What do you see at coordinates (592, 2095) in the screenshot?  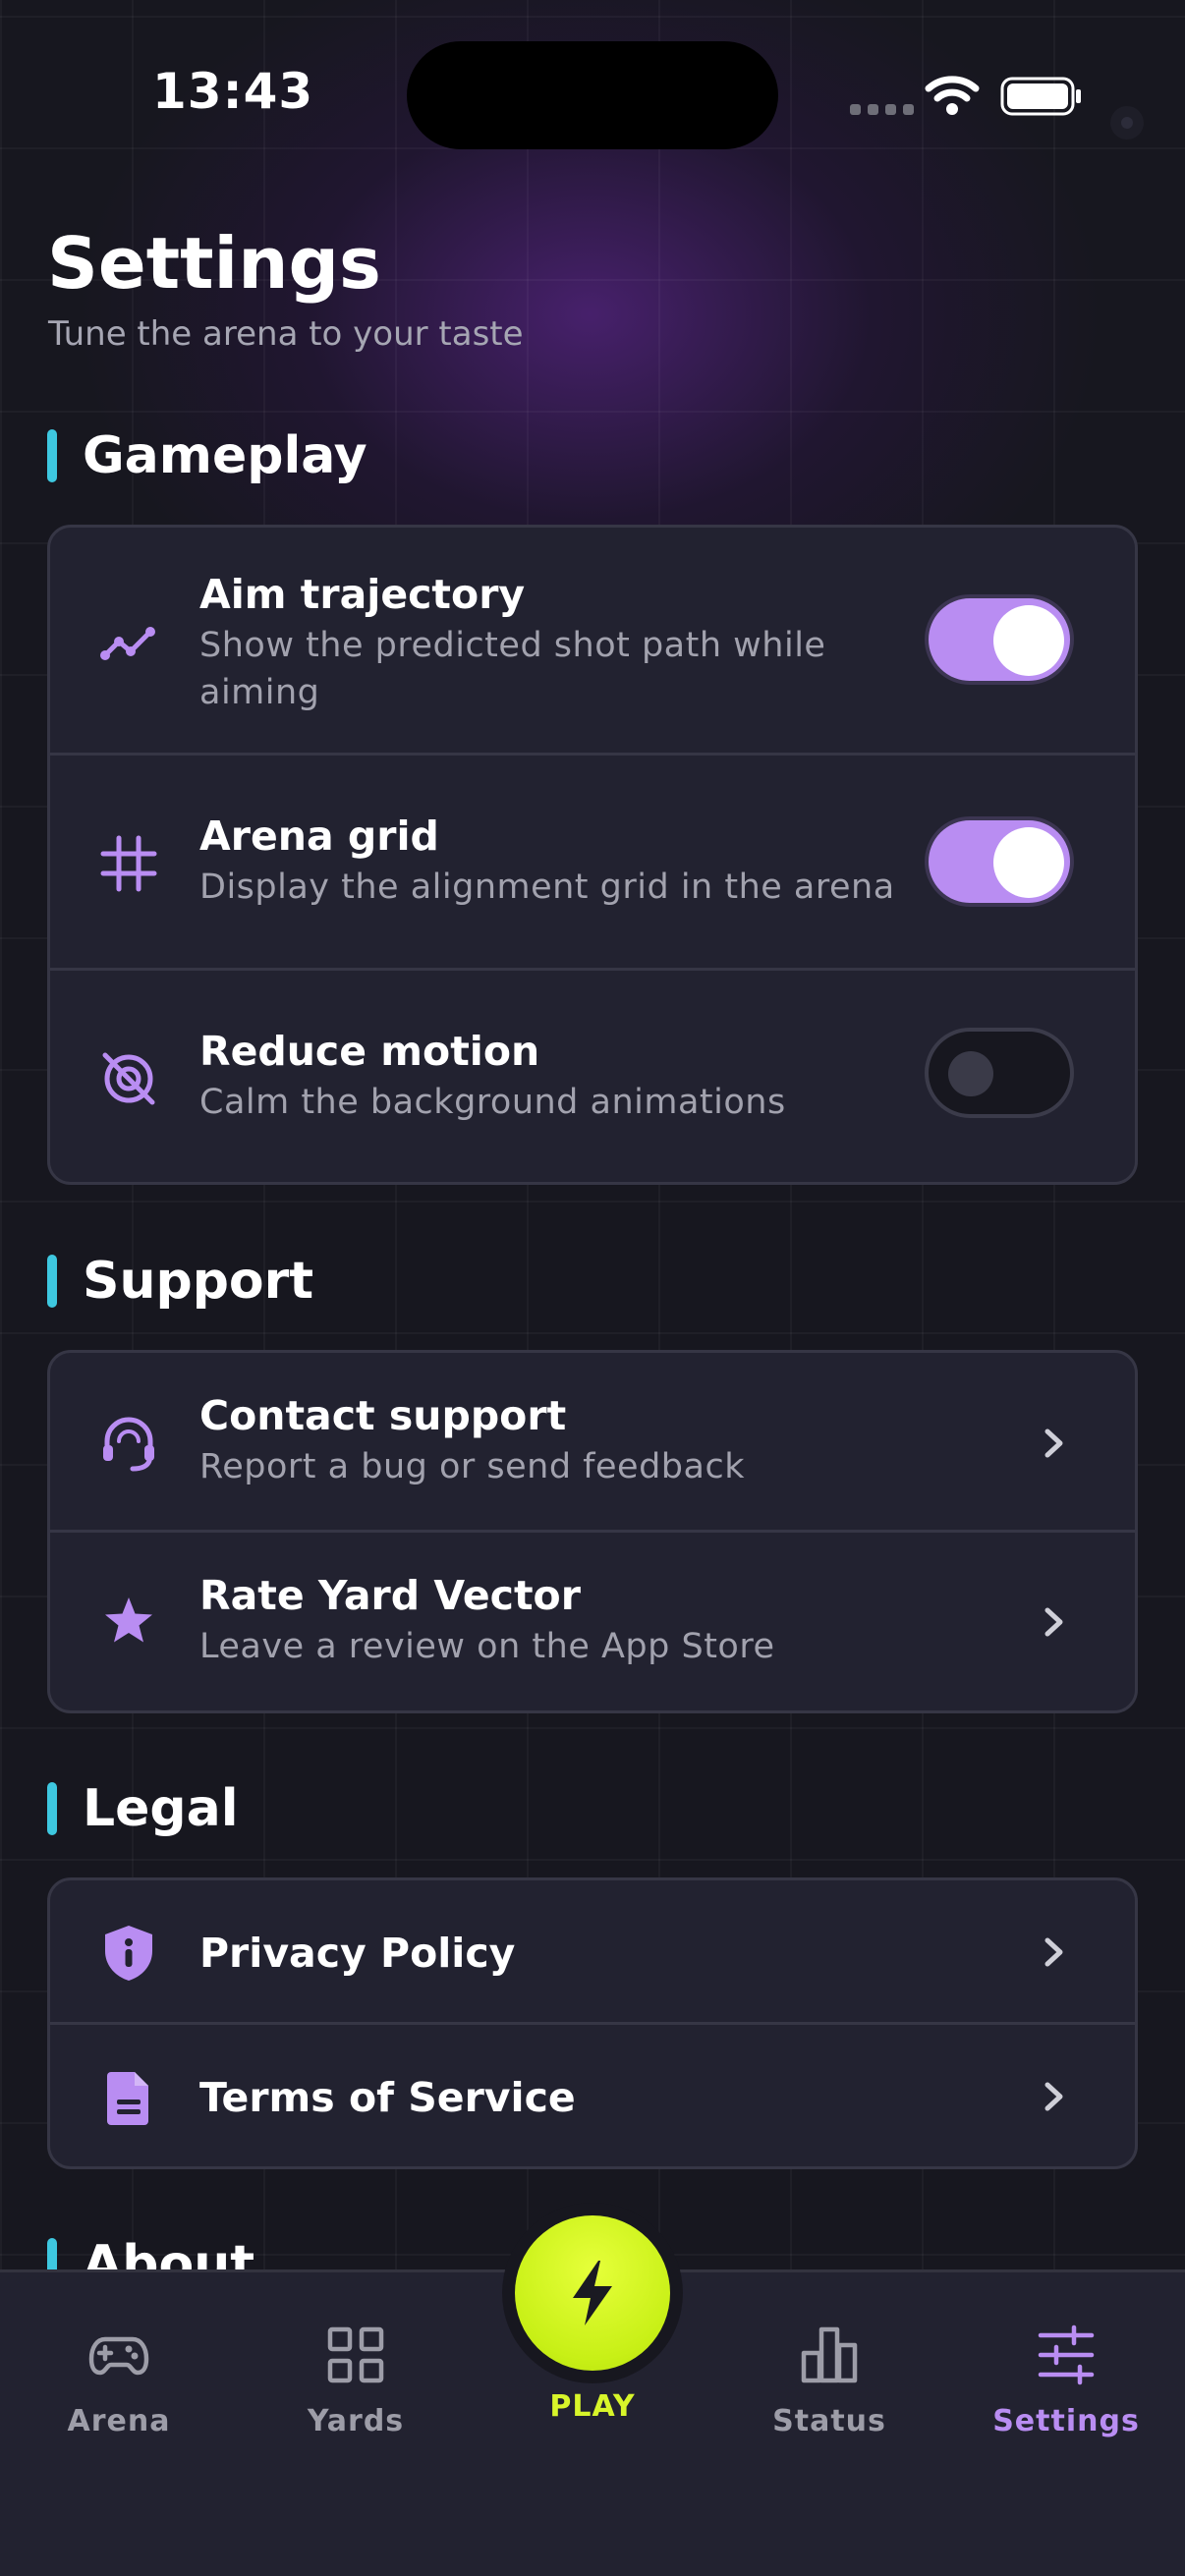 I see `legal-row-terms: Terms of Service` at bounding box center [592, 2095].